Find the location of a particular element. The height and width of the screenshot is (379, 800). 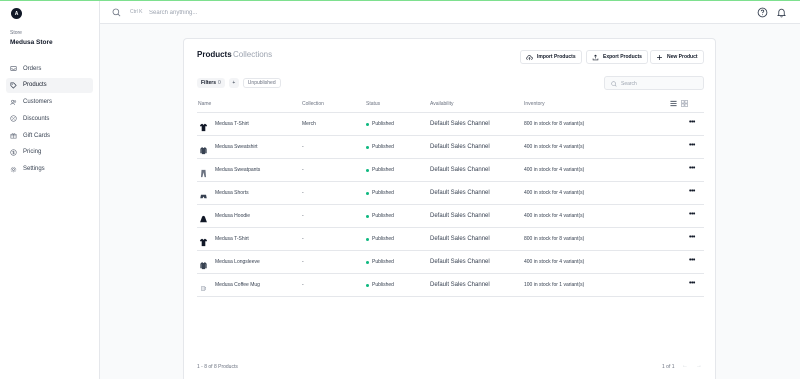

sidebar-item-products: Products is located at coordinates (49, 85).